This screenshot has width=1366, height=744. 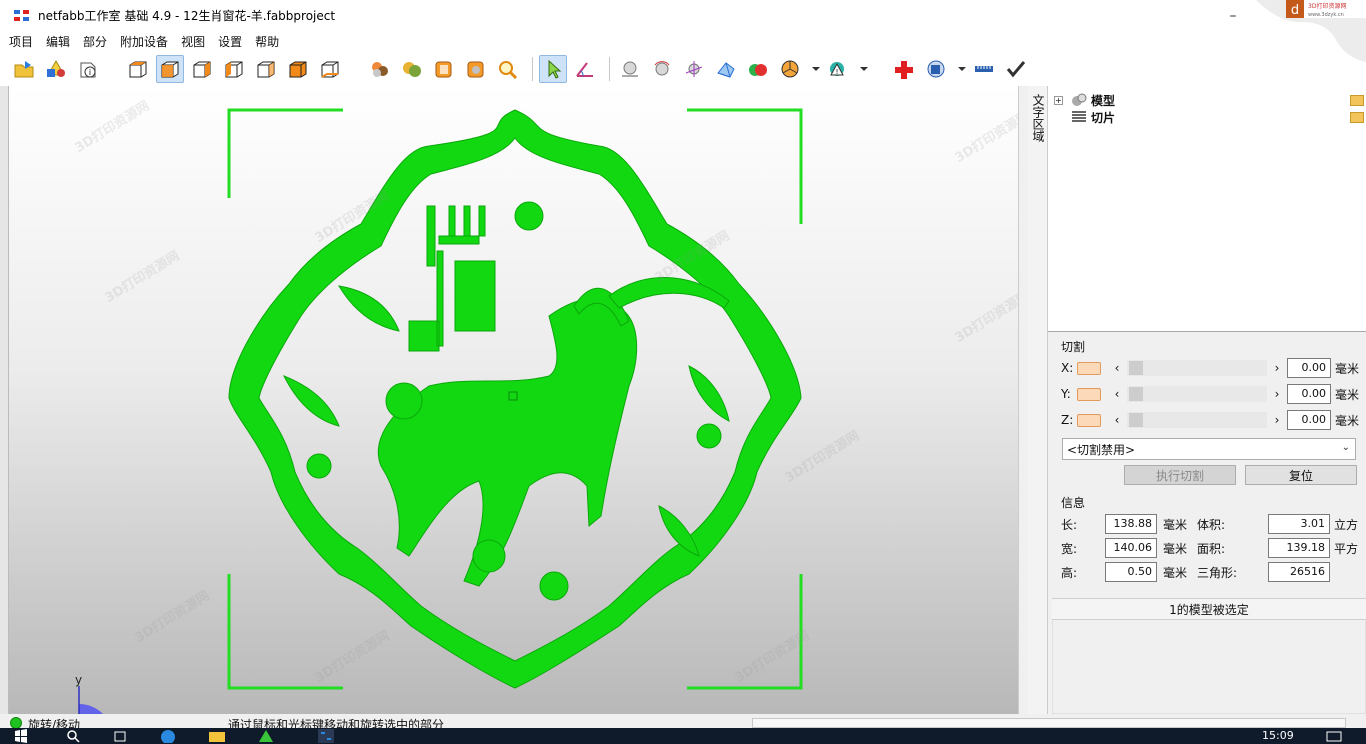 What do you see at coordinates (298, 69) in the screenshot?
I see `view-top-icon` at bounding box center [298, 69].